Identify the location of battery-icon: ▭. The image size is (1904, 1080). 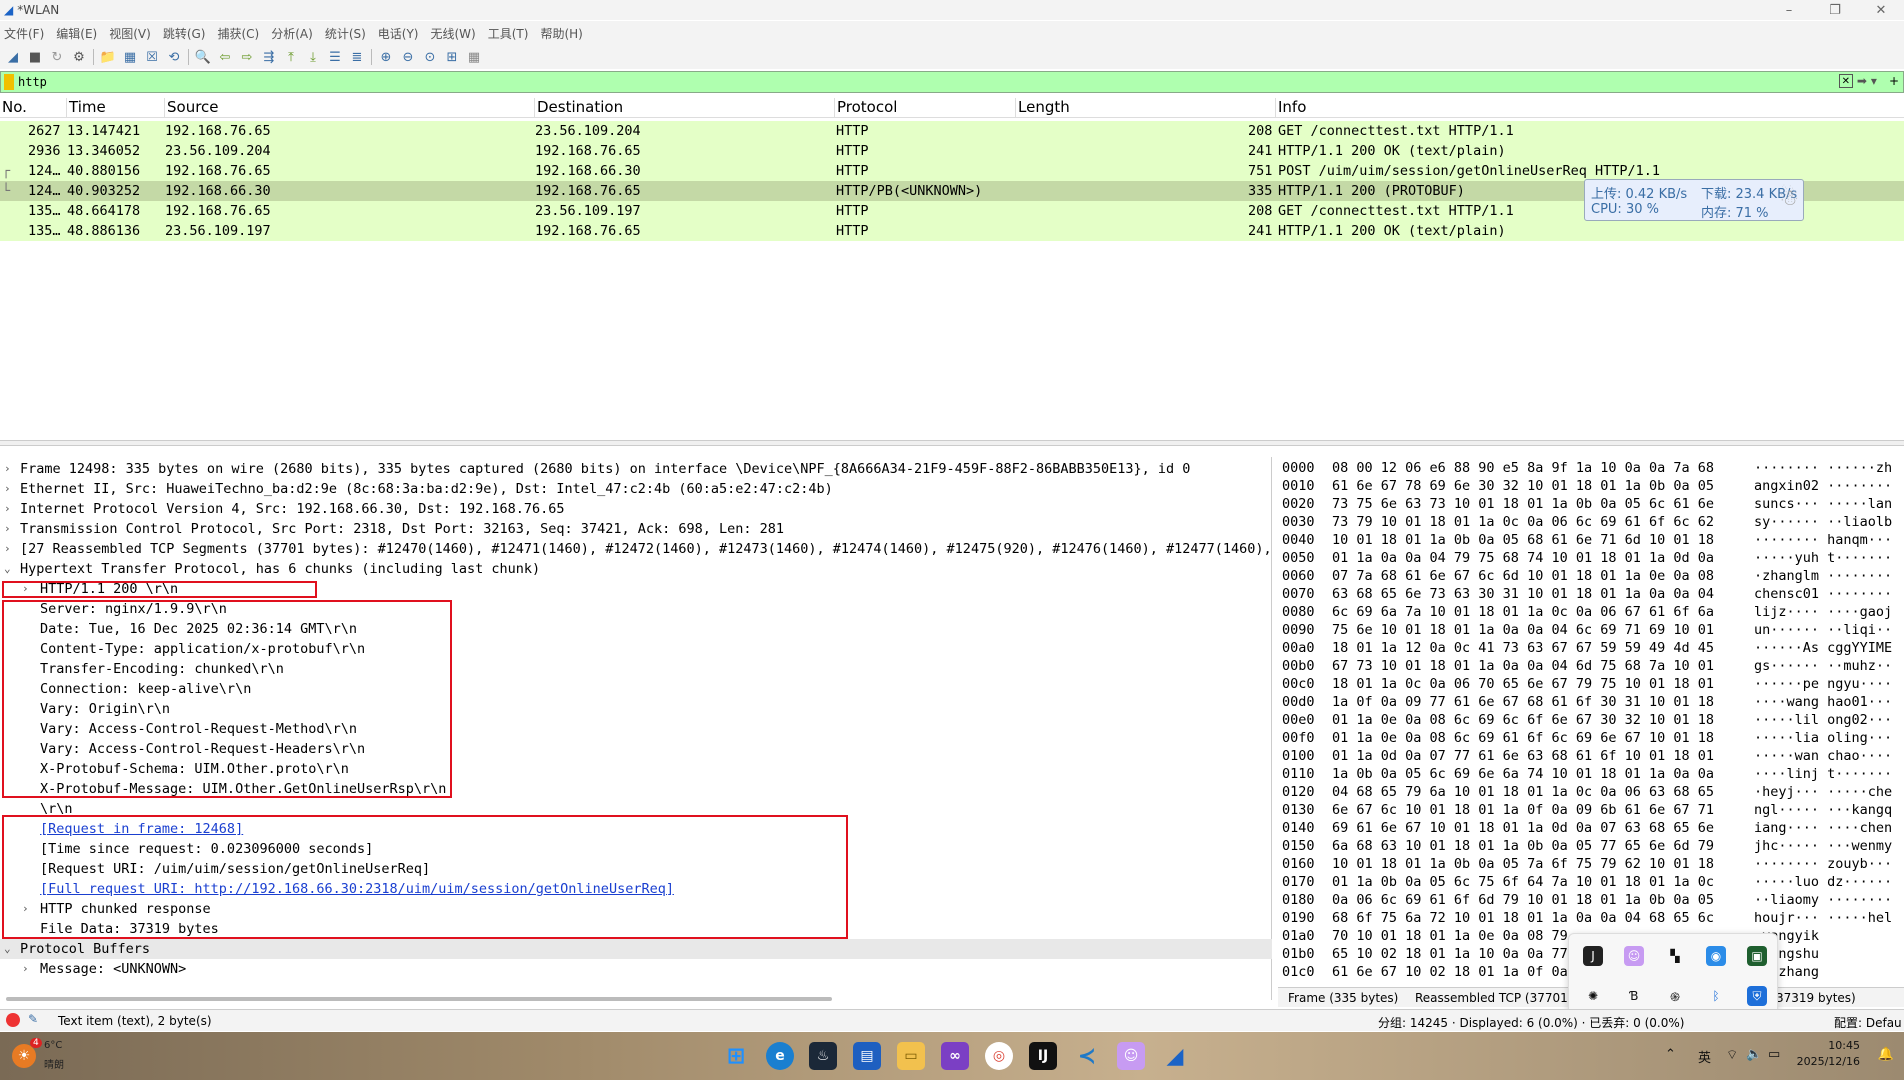
(1774, 1054).